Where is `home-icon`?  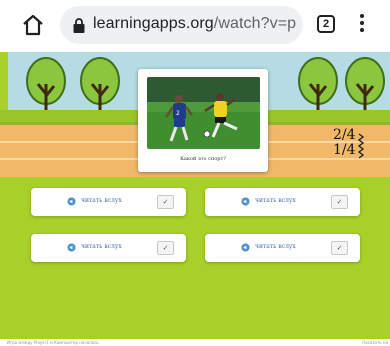 home-icon is located at coordinates (33, 25).